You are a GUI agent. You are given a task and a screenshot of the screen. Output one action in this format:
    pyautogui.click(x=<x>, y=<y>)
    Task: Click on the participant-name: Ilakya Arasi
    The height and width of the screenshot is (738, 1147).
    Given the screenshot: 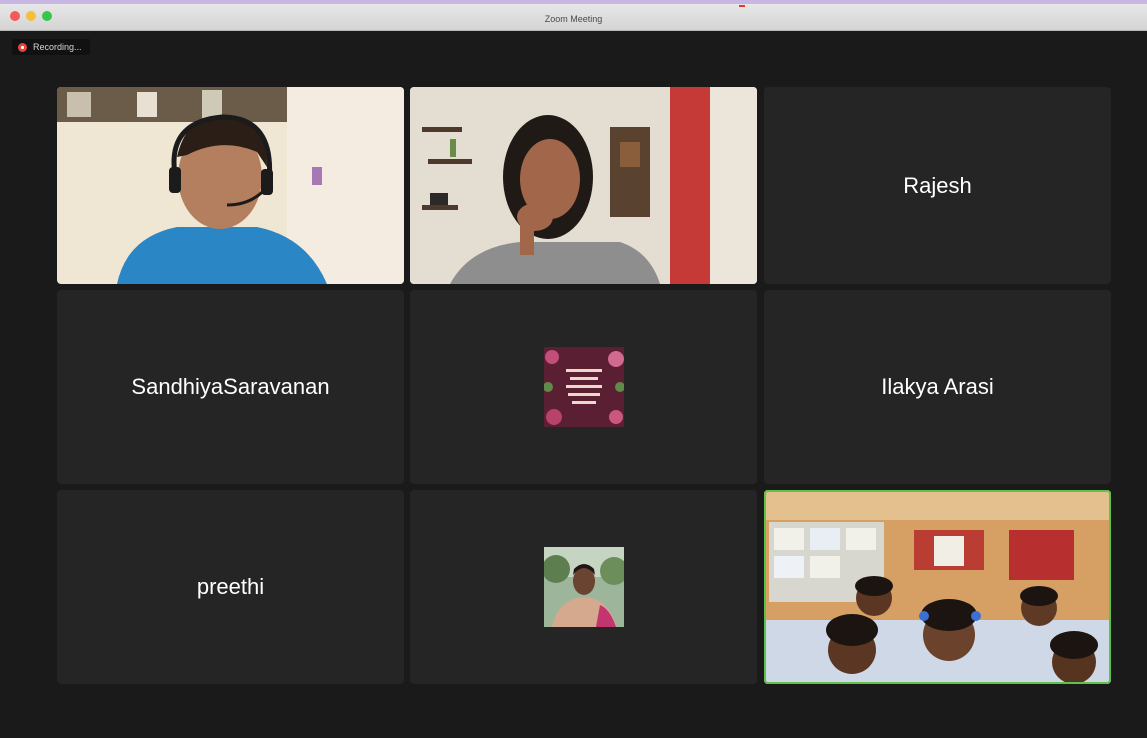 What is the action you would take?
    pyautogui.click(x=937, y=386)
    